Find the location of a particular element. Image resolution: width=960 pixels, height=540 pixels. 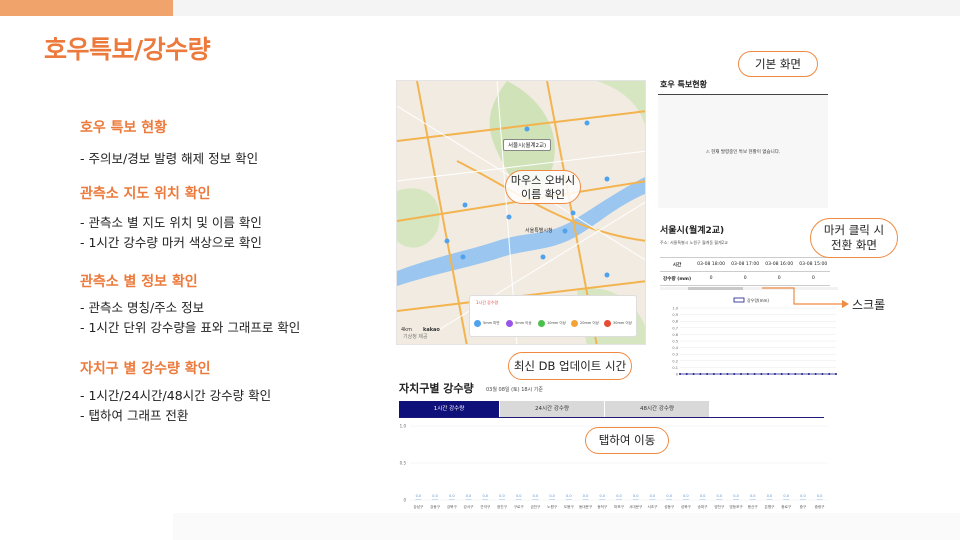

tab-24h: 24시간 강수량 is located at coordinates (552, 409).